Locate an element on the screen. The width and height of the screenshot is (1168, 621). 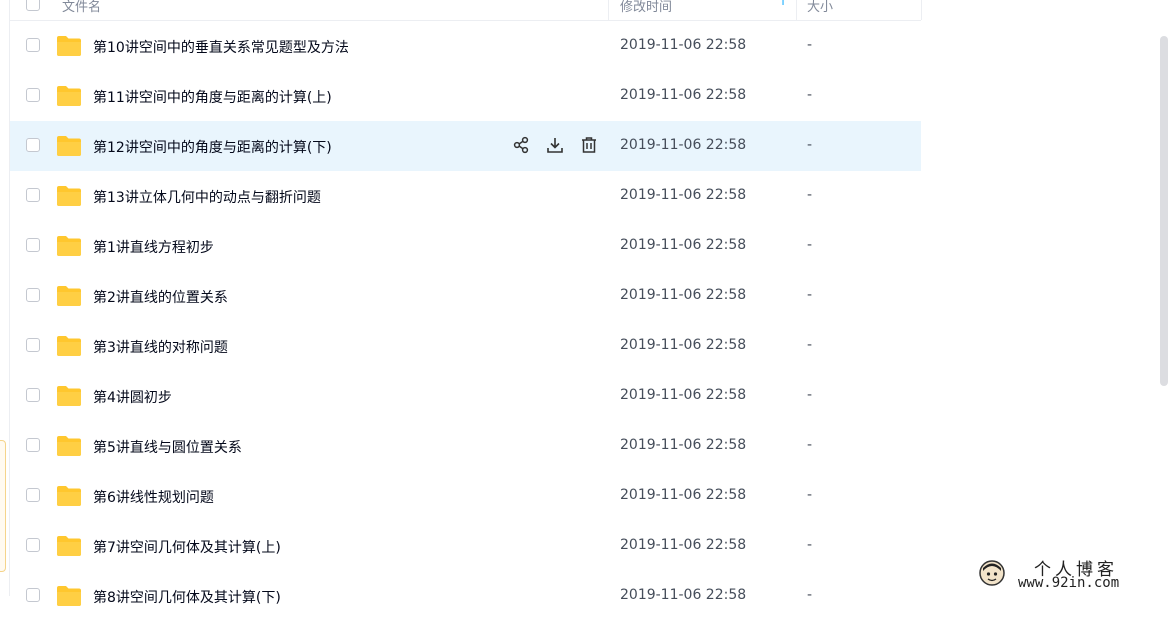
select-all-checkbox is located at coordinates (33, 5).